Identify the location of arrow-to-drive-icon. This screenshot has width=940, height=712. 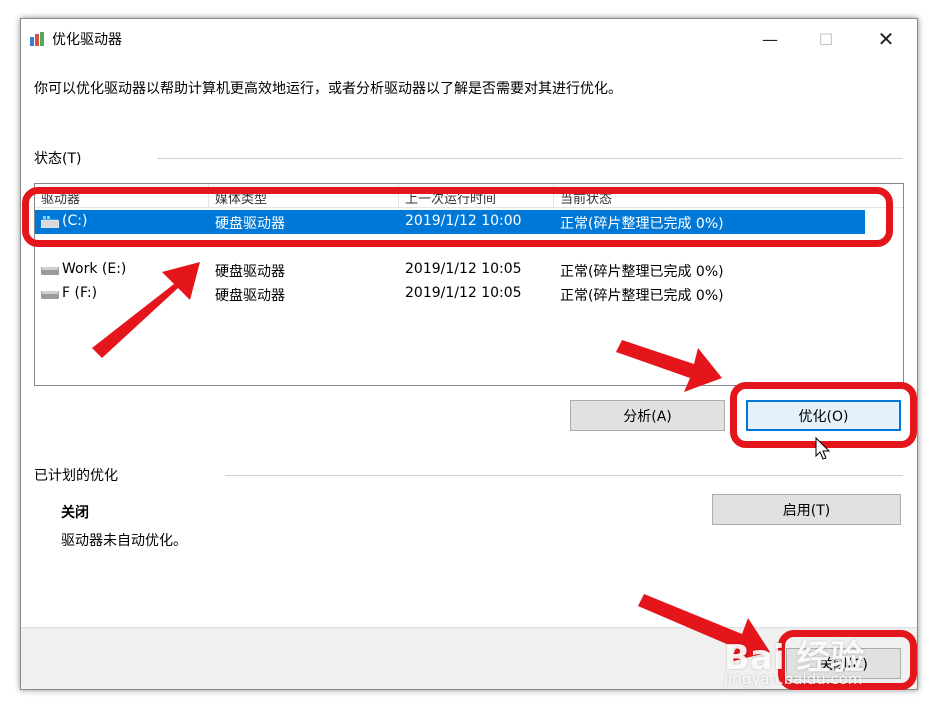
(146, 310).